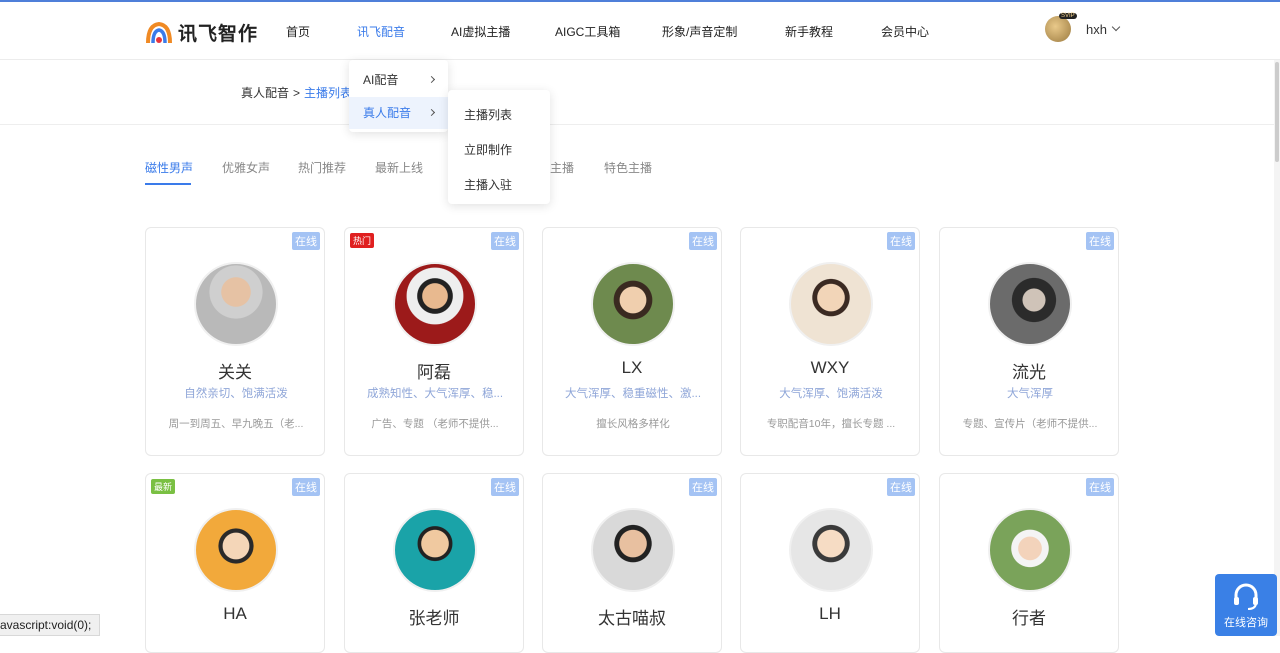 The height and width of the screenshot is (653, 1280). What do you see at coordinates (1030, 394) in the screenshot?
I see `anchor-style: 大气浑厚` at bounding box center [1030, 394].